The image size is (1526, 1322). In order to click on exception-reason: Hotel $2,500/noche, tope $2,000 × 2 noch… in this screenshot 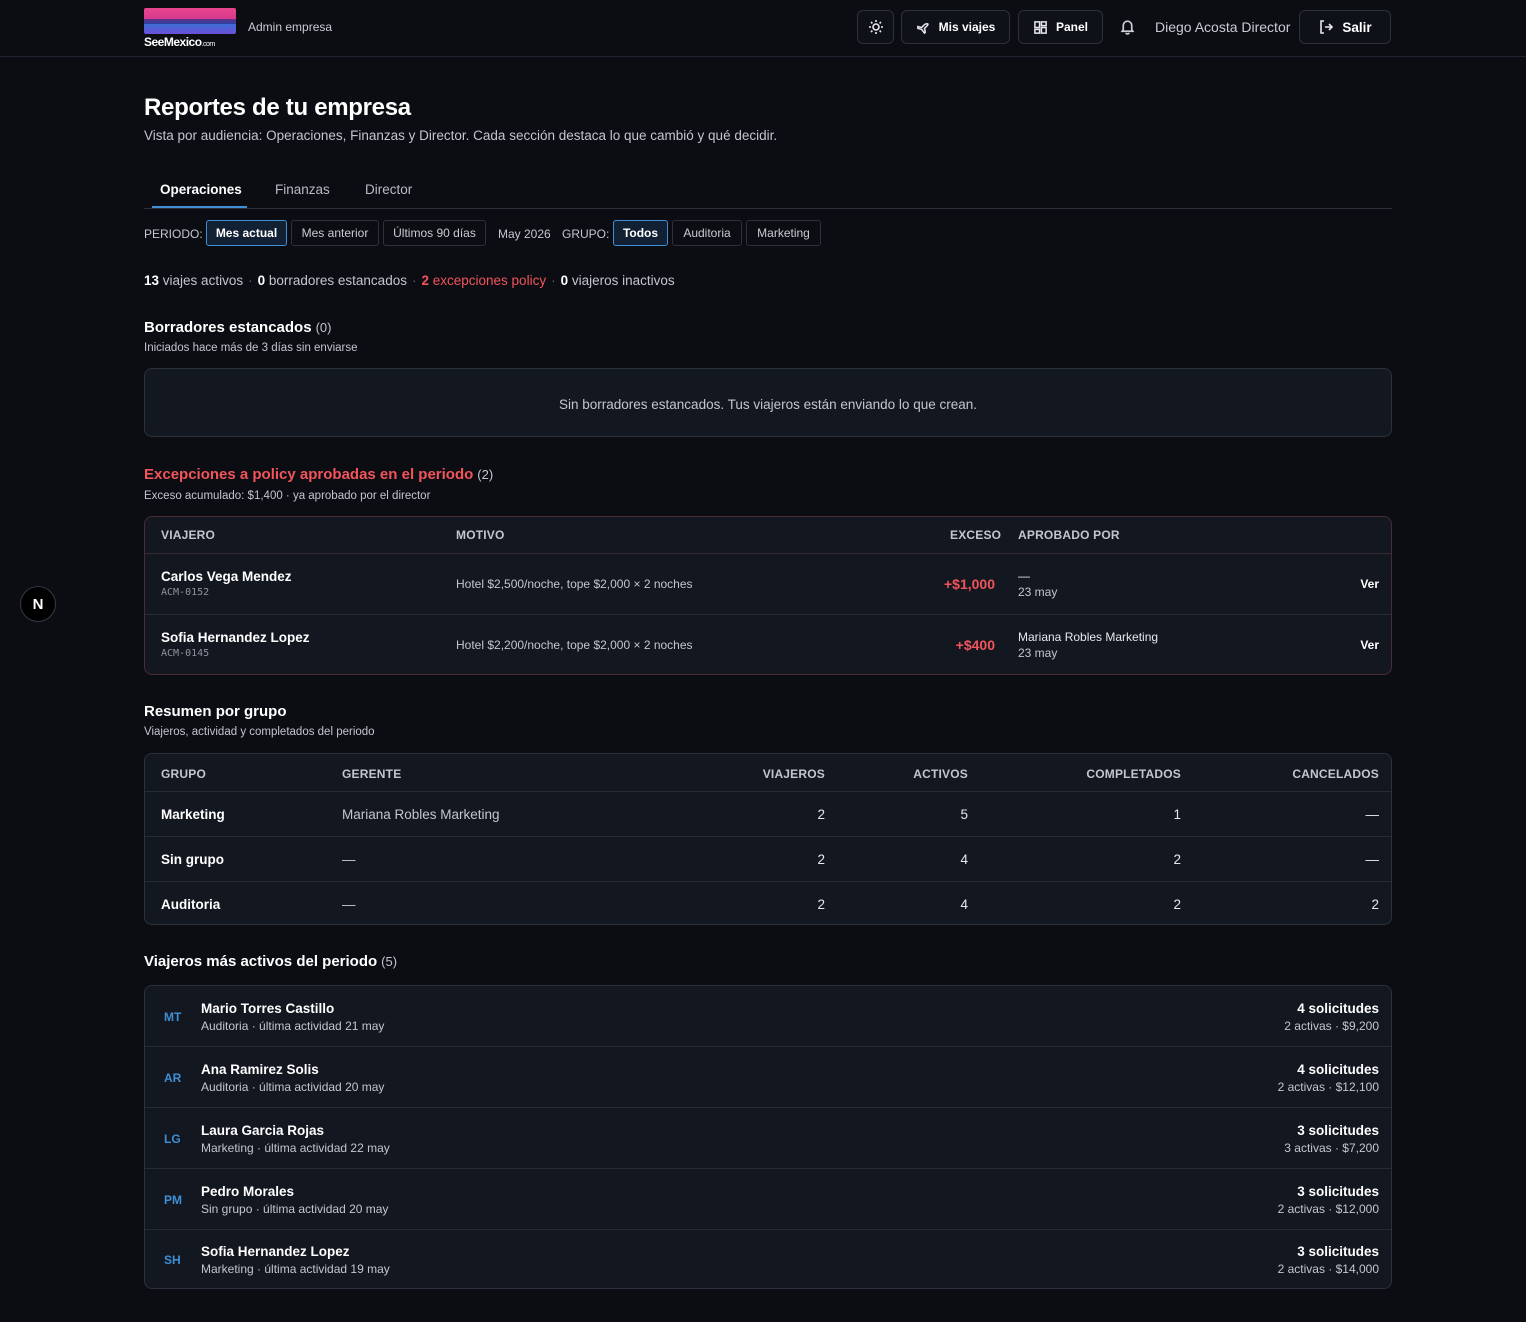, I will do `click(574, 584)`.